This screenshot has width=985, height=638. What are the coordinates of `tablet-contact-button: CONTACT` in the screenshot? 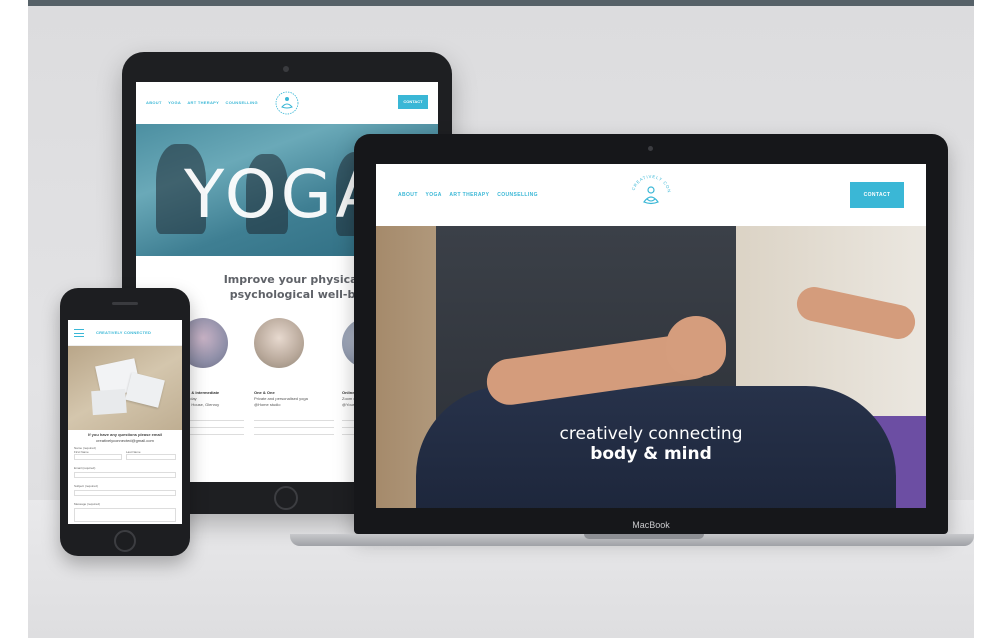 It's located at (413, 102).